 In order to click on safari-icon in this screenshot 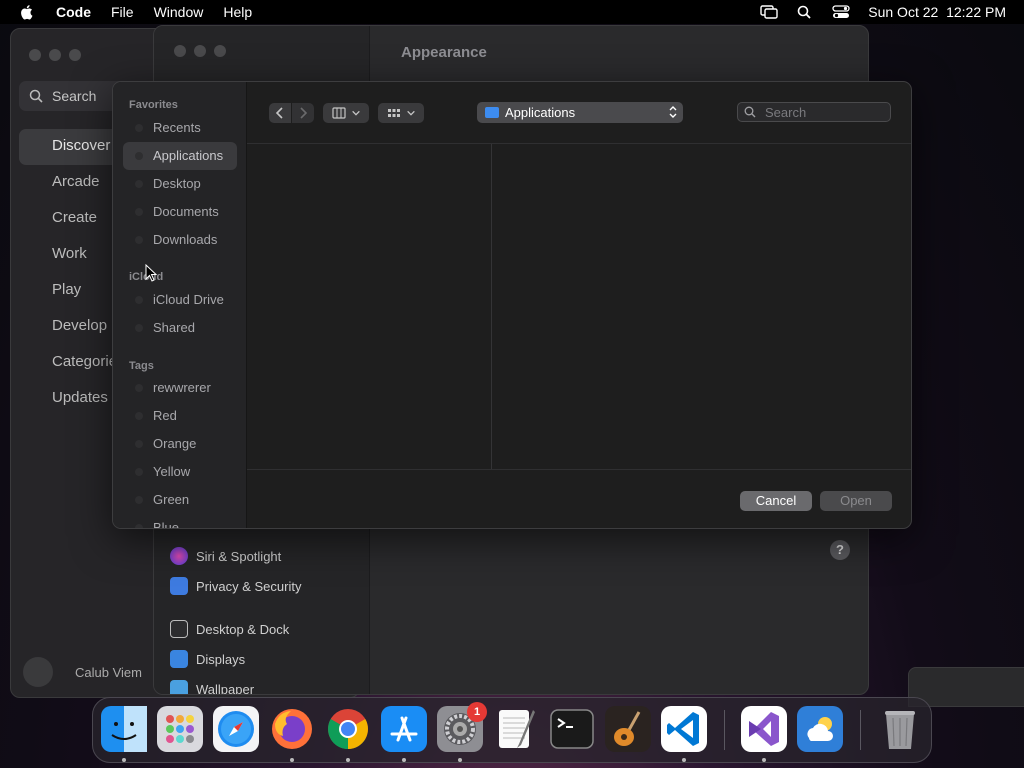, I will do `click(236, 729)`.